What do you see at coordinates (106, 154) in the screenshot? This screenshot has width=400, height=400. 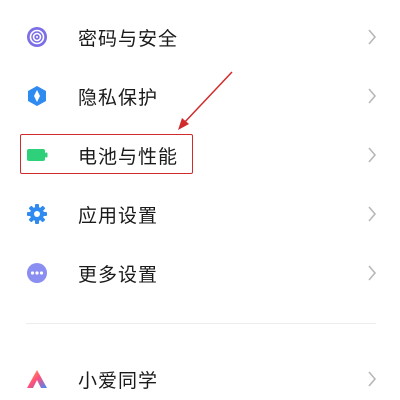 I see `highlight-box` at bounding box center [106, 154].